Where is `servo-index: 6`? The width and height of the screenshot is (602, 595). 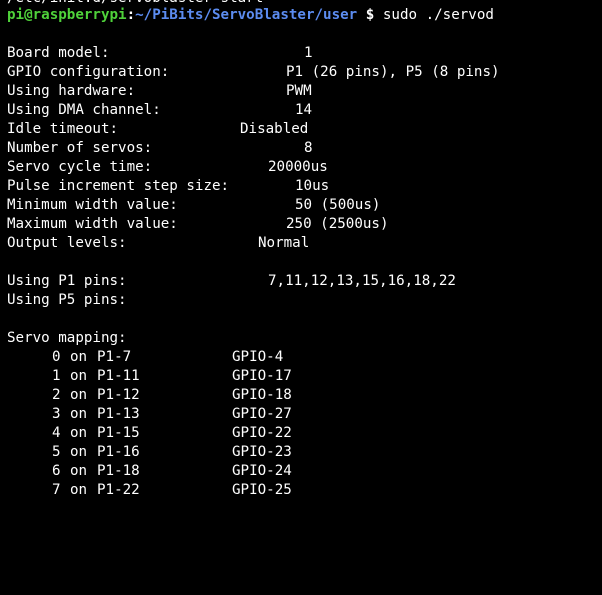 servo-index: 6 is located at coordinates (56, 471).